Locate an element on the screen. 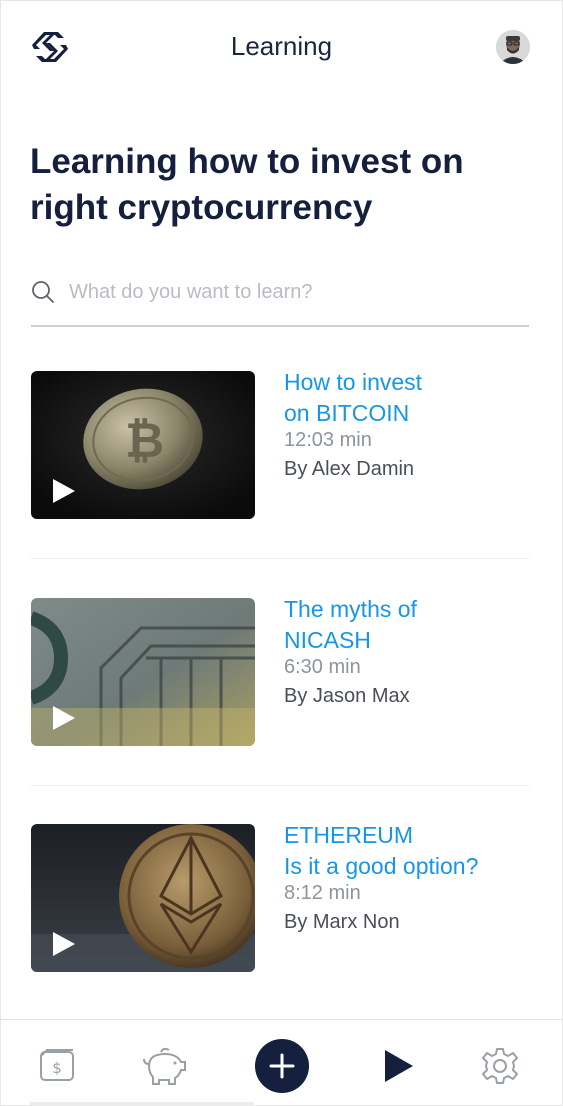  course-title: ETHEREUM Is it a good option? is located at coordinates (406, 851).